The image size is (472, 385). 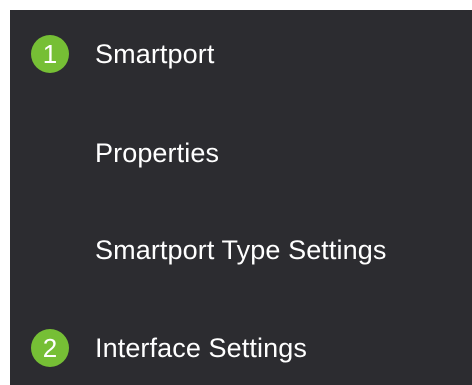 What do you see at coordinates (157, 152) in the screenshot?
I see `menu-item-label: Properties` at bounding box center [157, 152].